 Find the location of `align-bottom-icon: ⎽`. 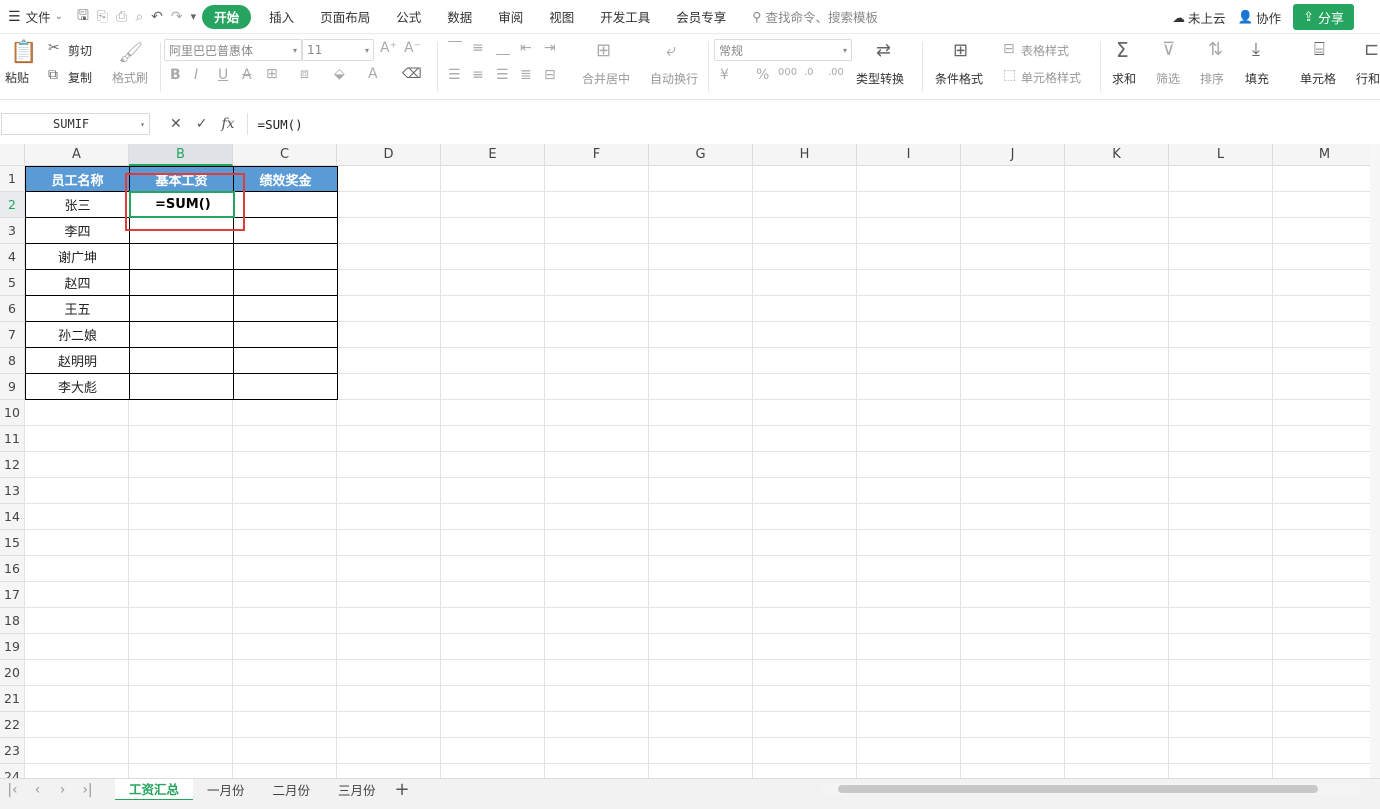

align-bottom-icon: ⎽ is located at coordinates (503, 48).